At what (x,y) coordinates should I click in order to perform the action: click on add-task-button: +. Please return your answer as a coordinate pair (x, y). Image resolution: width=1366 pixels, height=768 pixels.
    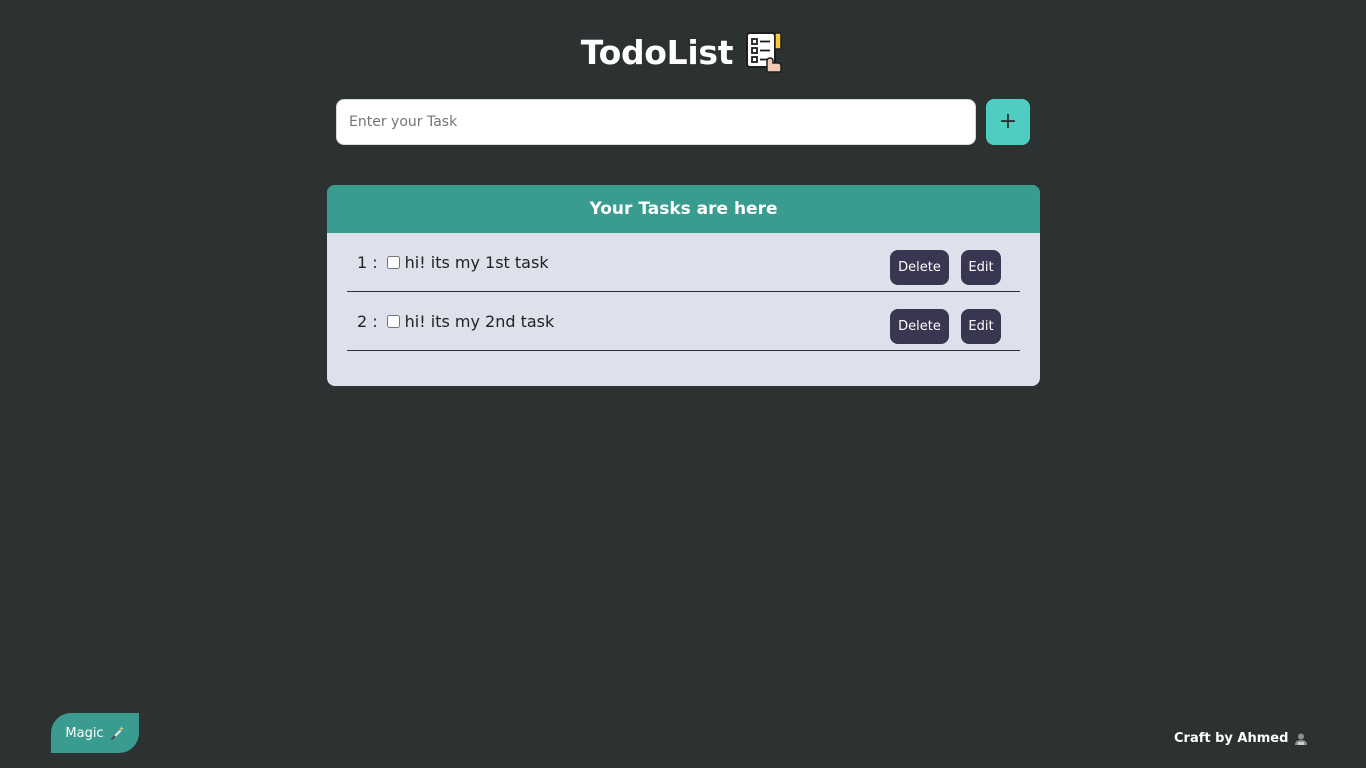
    Looking at the image, I should click on (1008, 122).